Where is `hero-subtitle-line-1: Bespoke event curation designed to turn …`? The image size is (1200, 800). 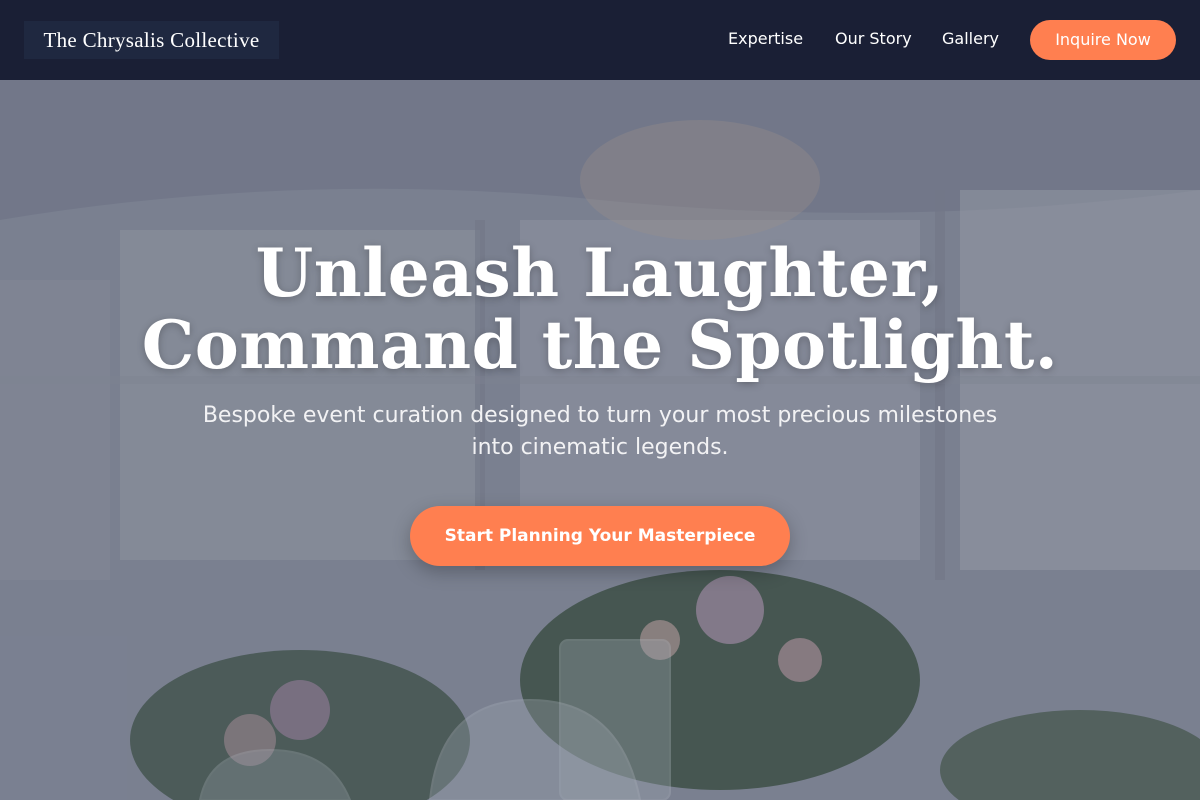 hero-subtitle-line-1: Bespoke event curation designed to turn … is located at coordinates (600, 415).